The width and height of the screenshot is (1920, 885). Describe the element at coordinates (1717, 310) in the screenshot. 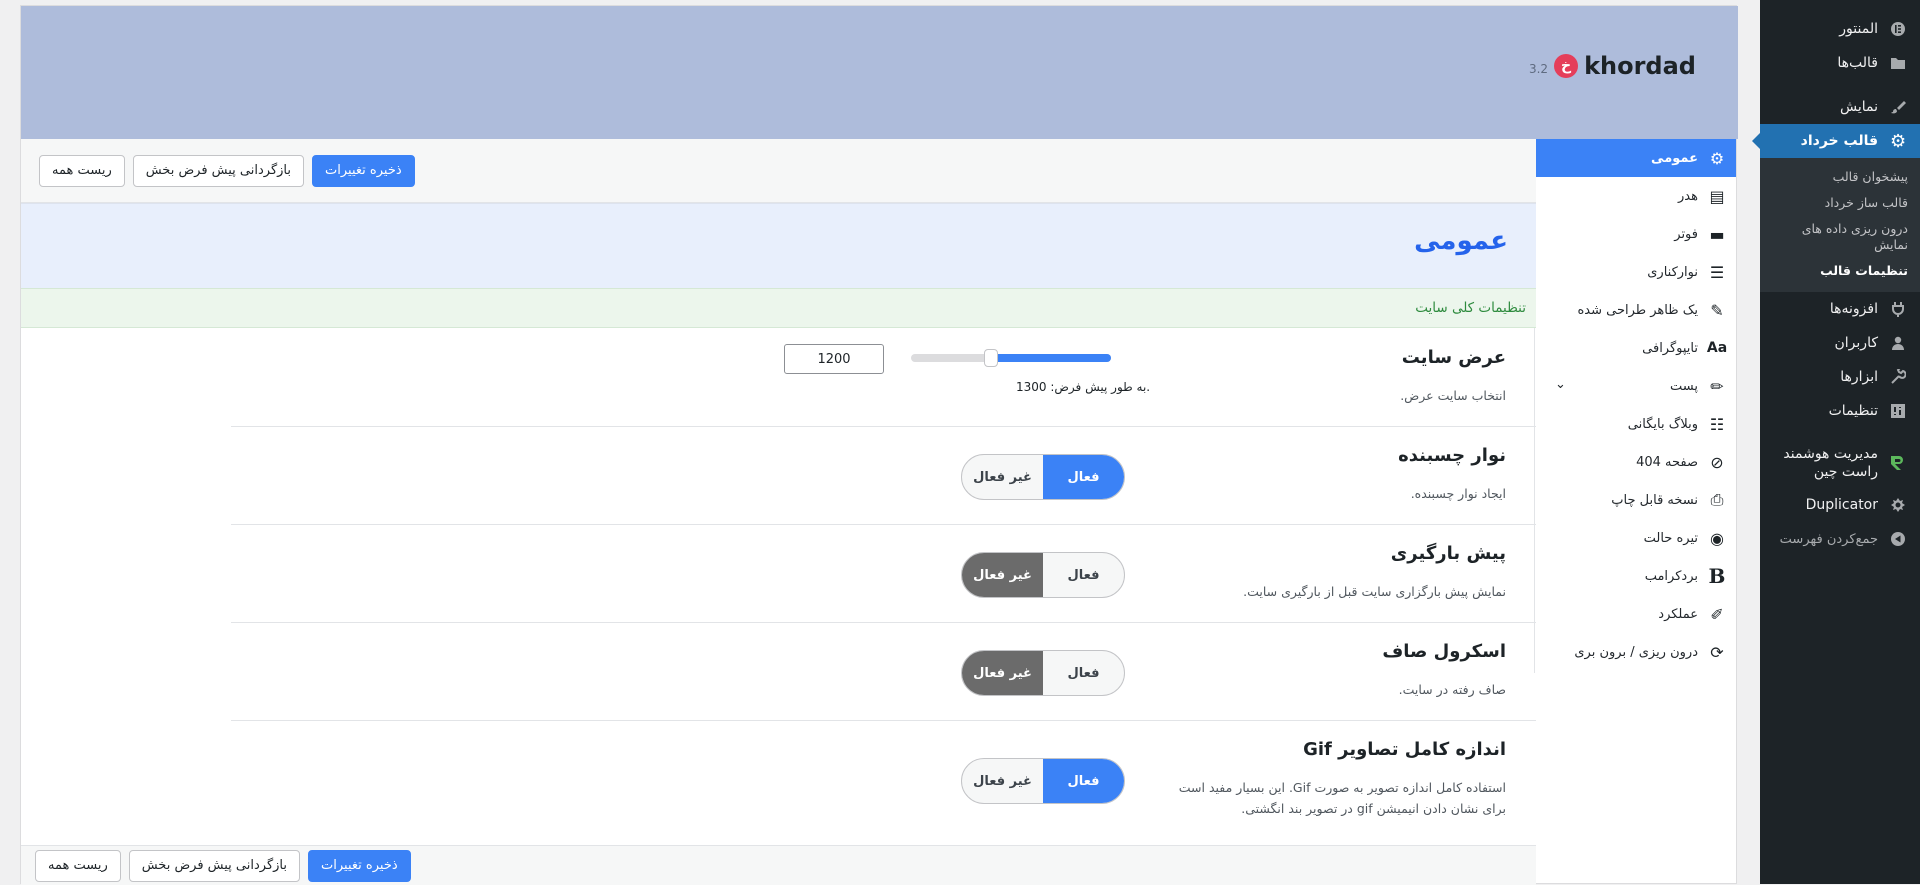

I see `brush-icon: ✎` at that location.